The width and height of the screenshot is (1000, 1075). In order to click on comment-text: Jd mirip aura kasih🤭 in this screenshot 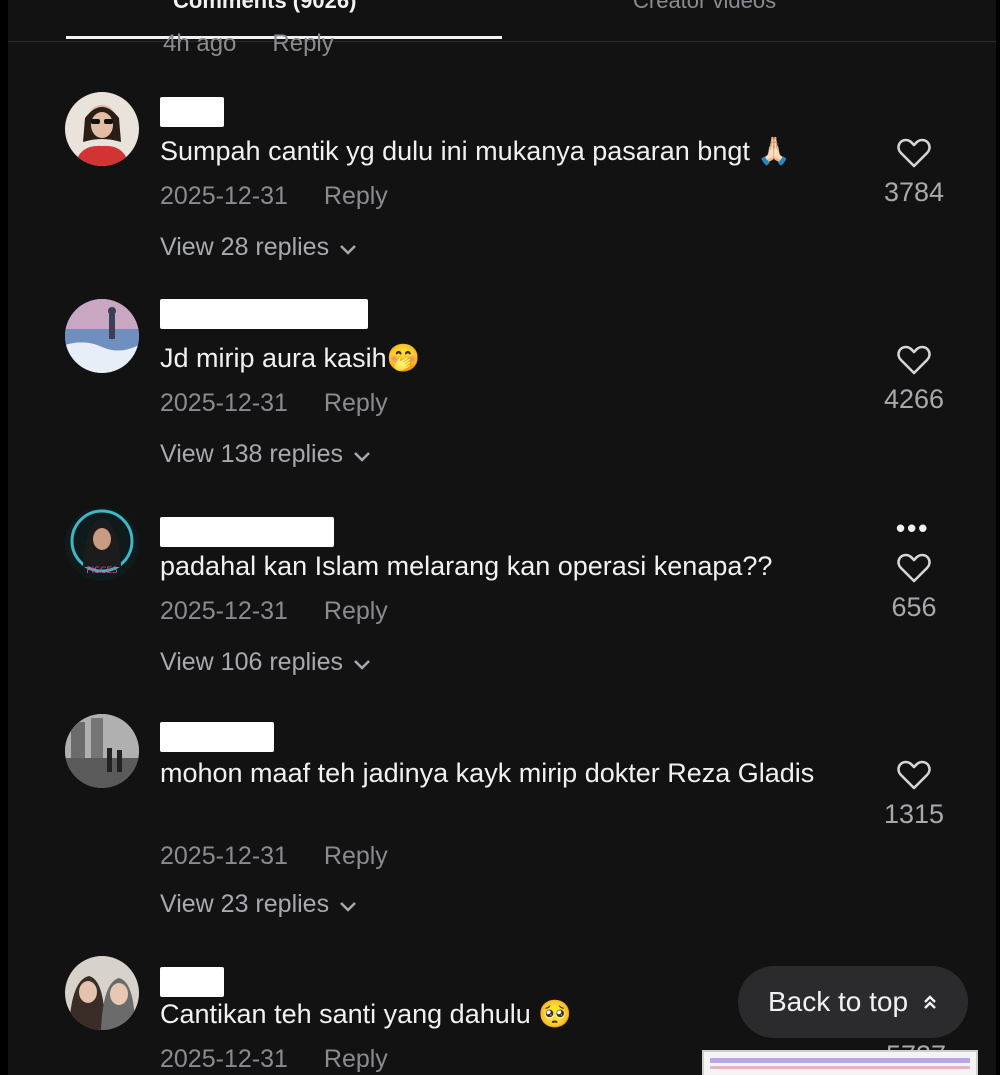, I will do `click(290, 358)`.